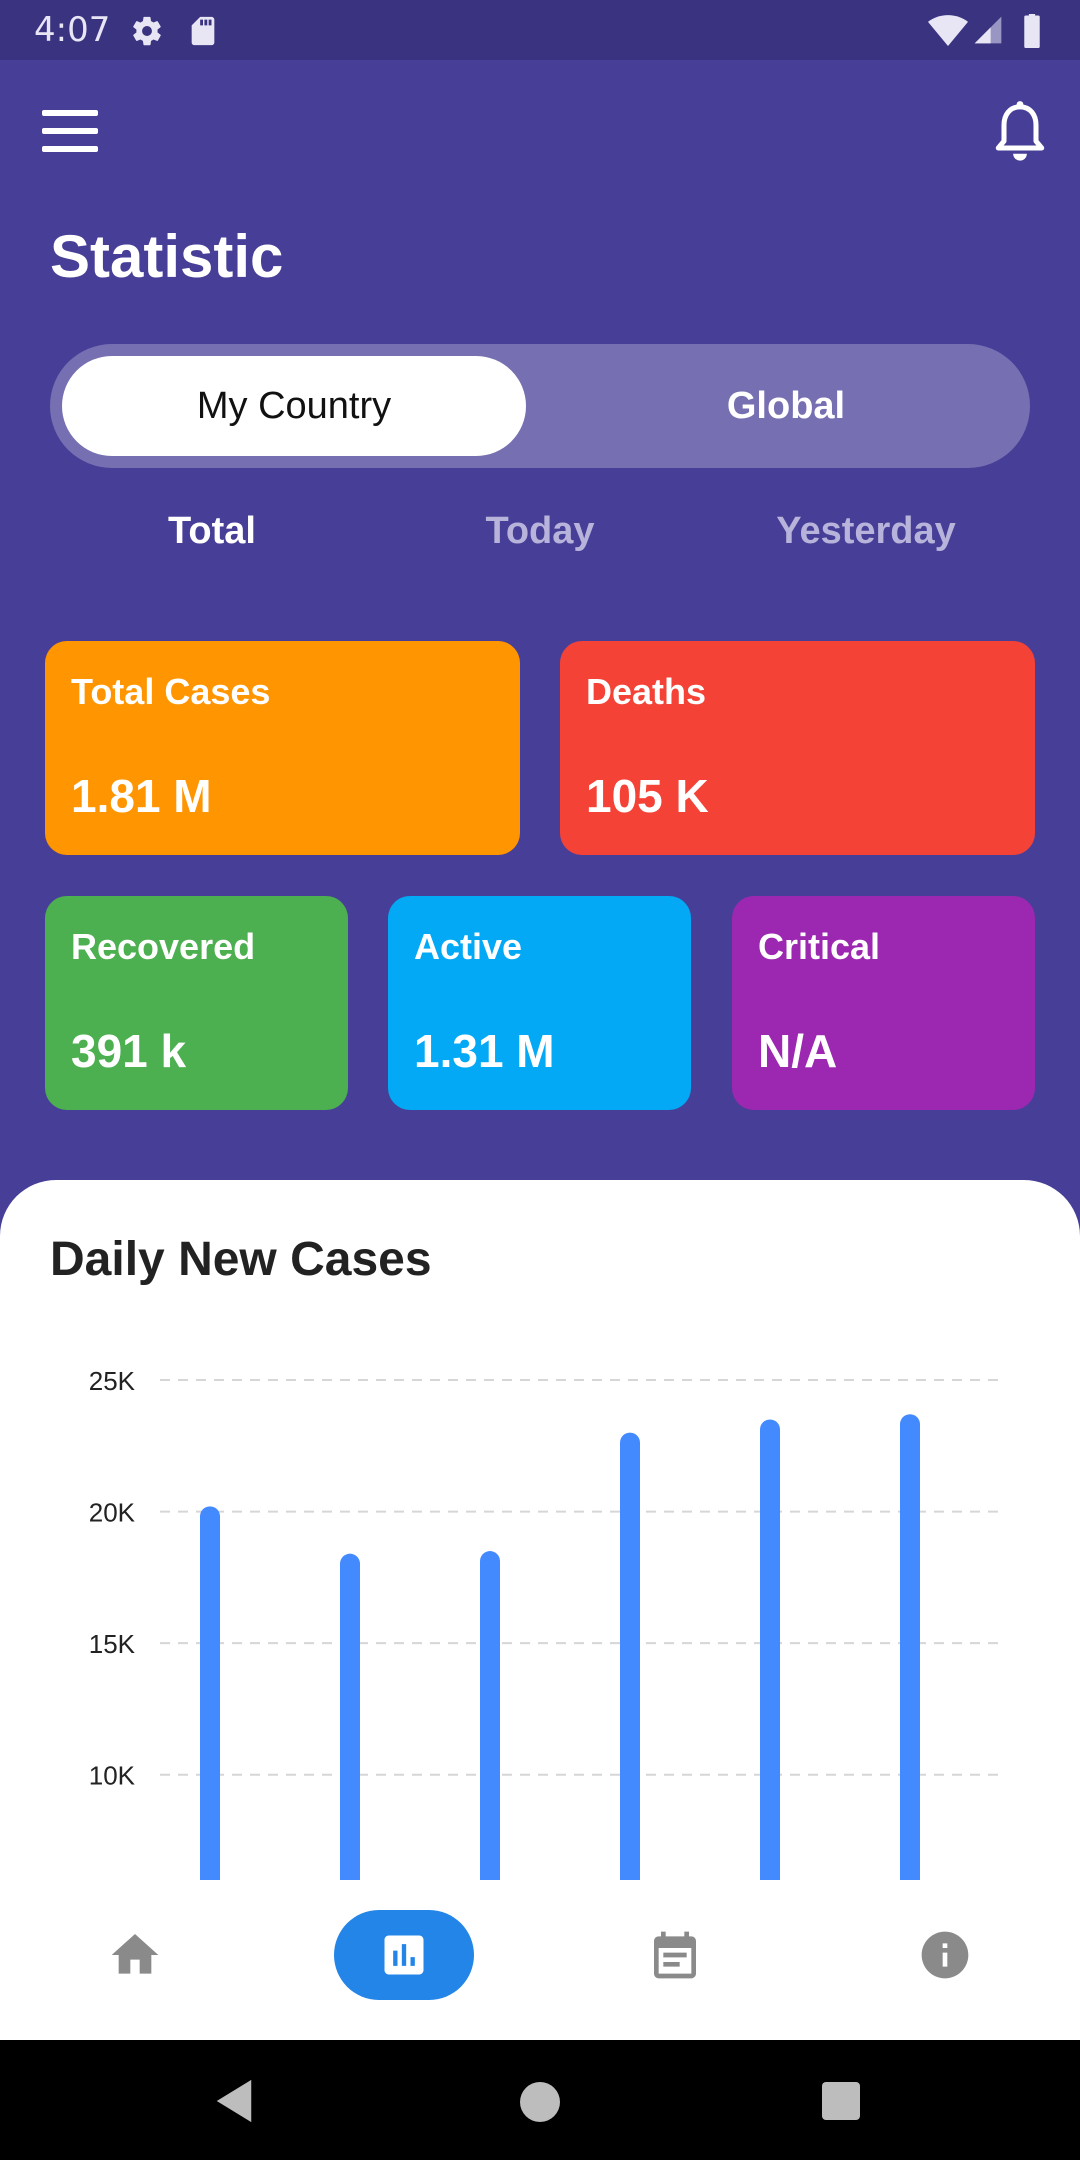  What do you see at coordinates (171, 691) in the screenshot?
I see `total-cases-label: Total Cases` at bounding box center [171, 691].